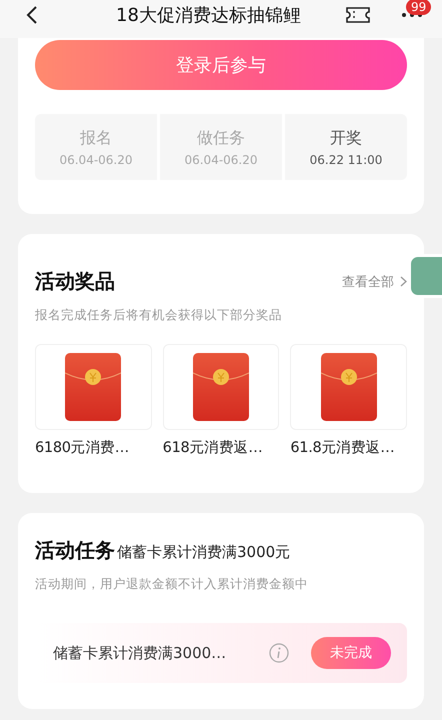 Image resolution: width=442 pixels, height=720 pixels. What do you see at coordinates (419, 7) in the screenshot?
I see `notification-badge: 99` at bounding box center [419, 7].